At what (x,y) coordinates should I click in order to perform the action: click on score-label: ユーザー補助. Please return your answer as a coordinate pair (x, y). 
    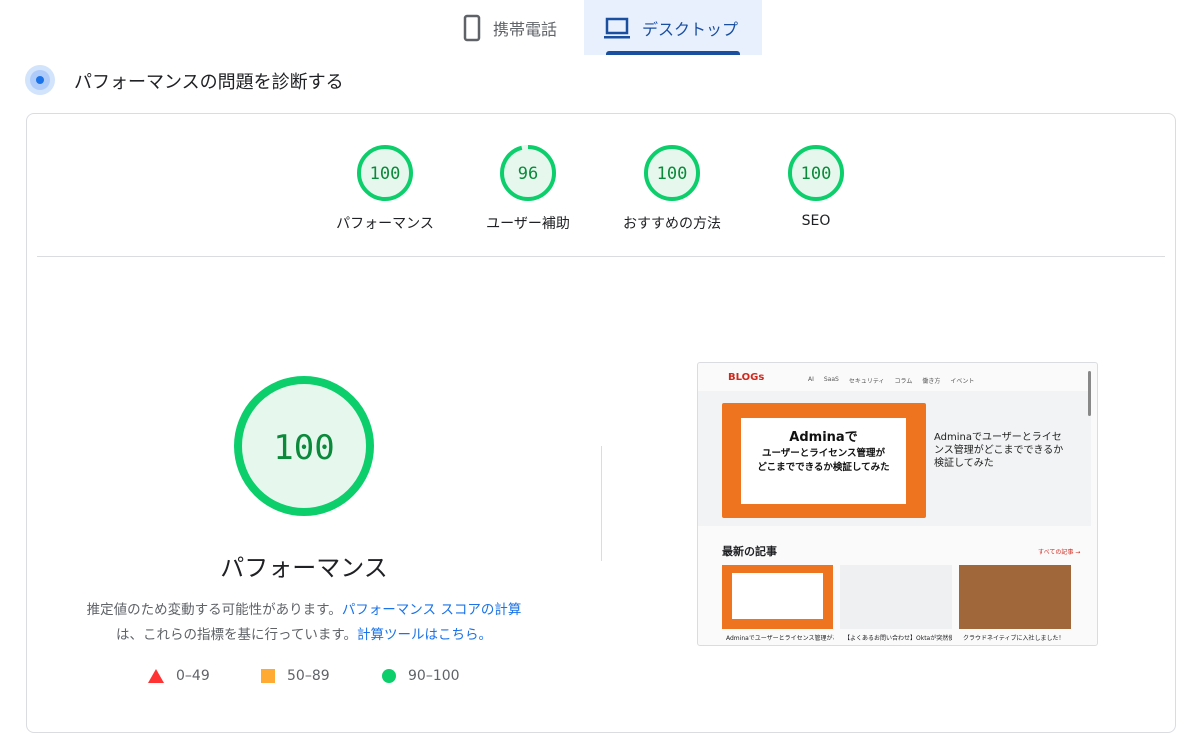
    Looking at the image, I should click on (528, 224).